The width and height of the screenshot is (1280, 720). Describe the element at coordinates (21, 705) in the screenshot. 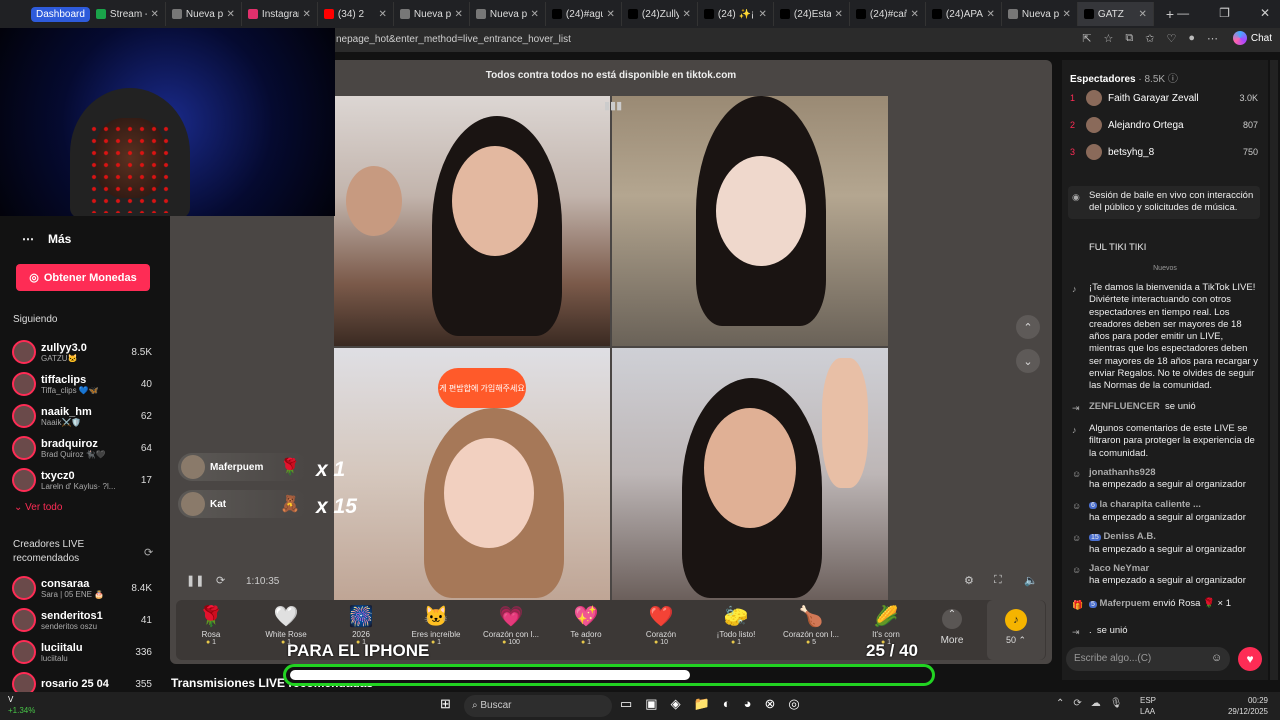

I see `stock-widget: V +1.34%` at that location.